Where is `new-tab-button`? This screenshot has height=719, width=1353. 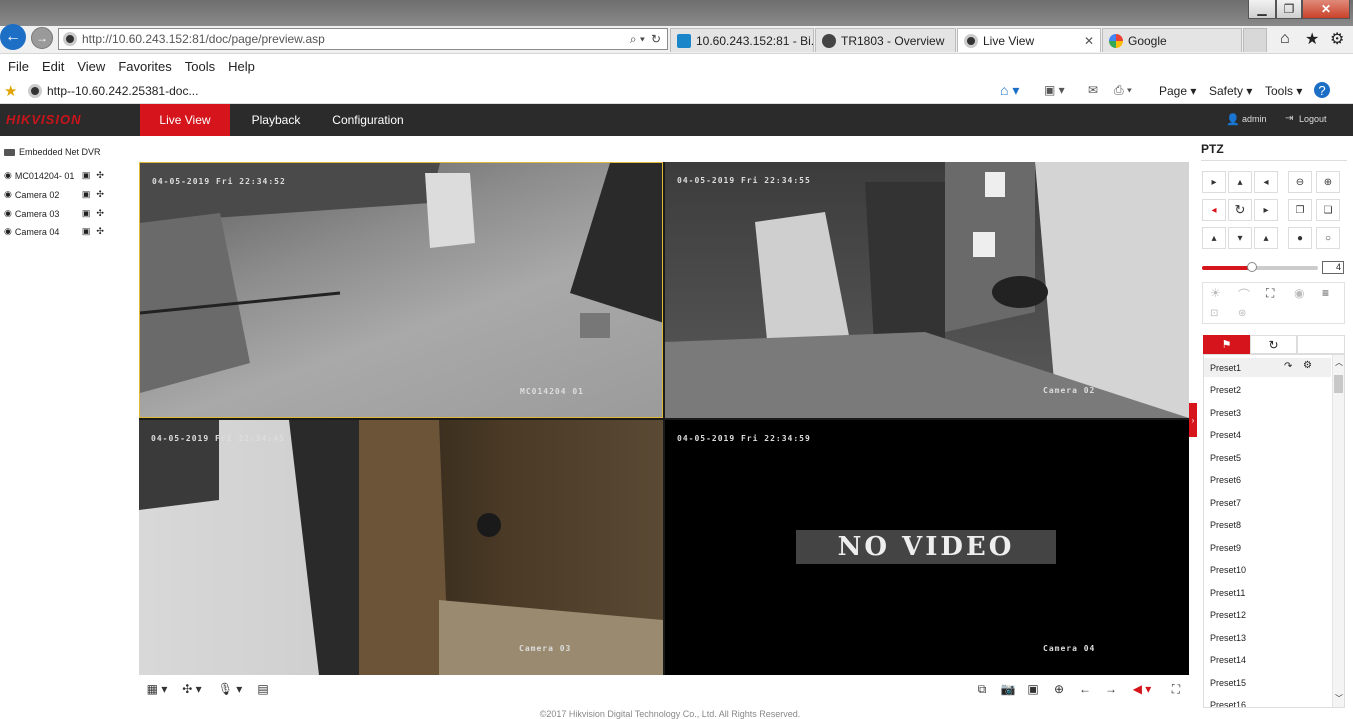 new-tab-button is located at coordinates (1255, 40).